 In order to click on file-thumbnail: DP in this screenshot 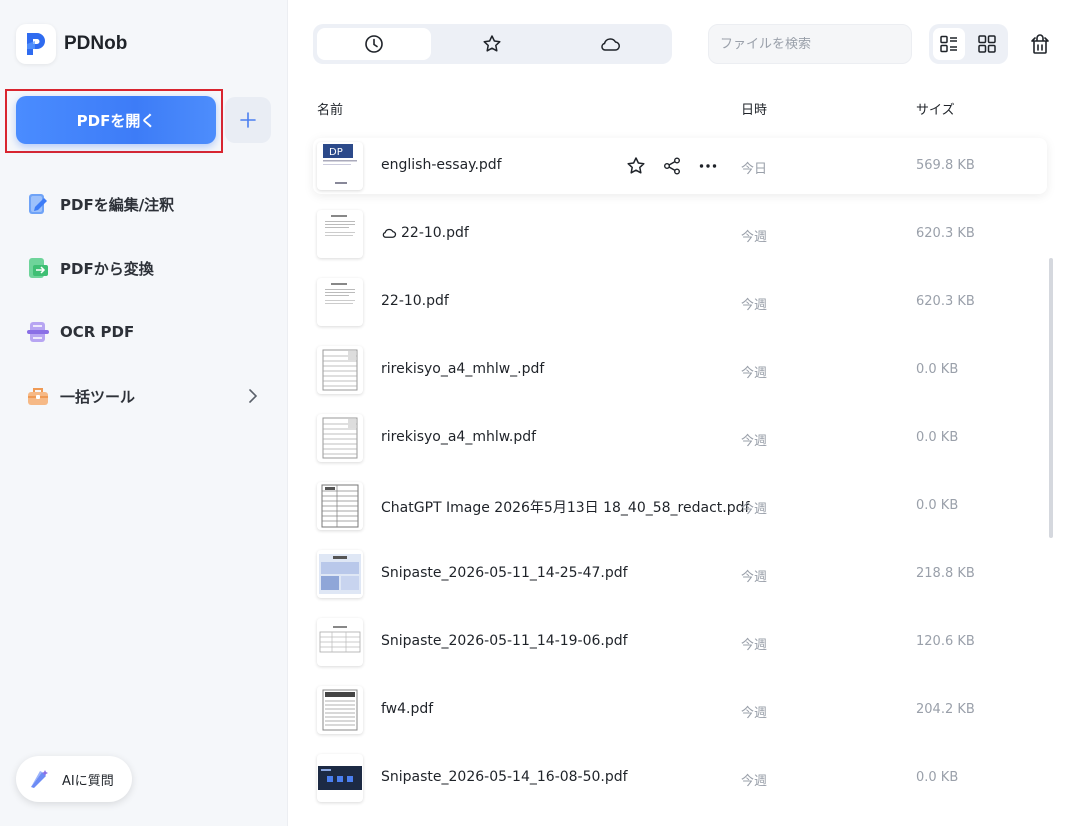, I will do `click(340, 166)`.